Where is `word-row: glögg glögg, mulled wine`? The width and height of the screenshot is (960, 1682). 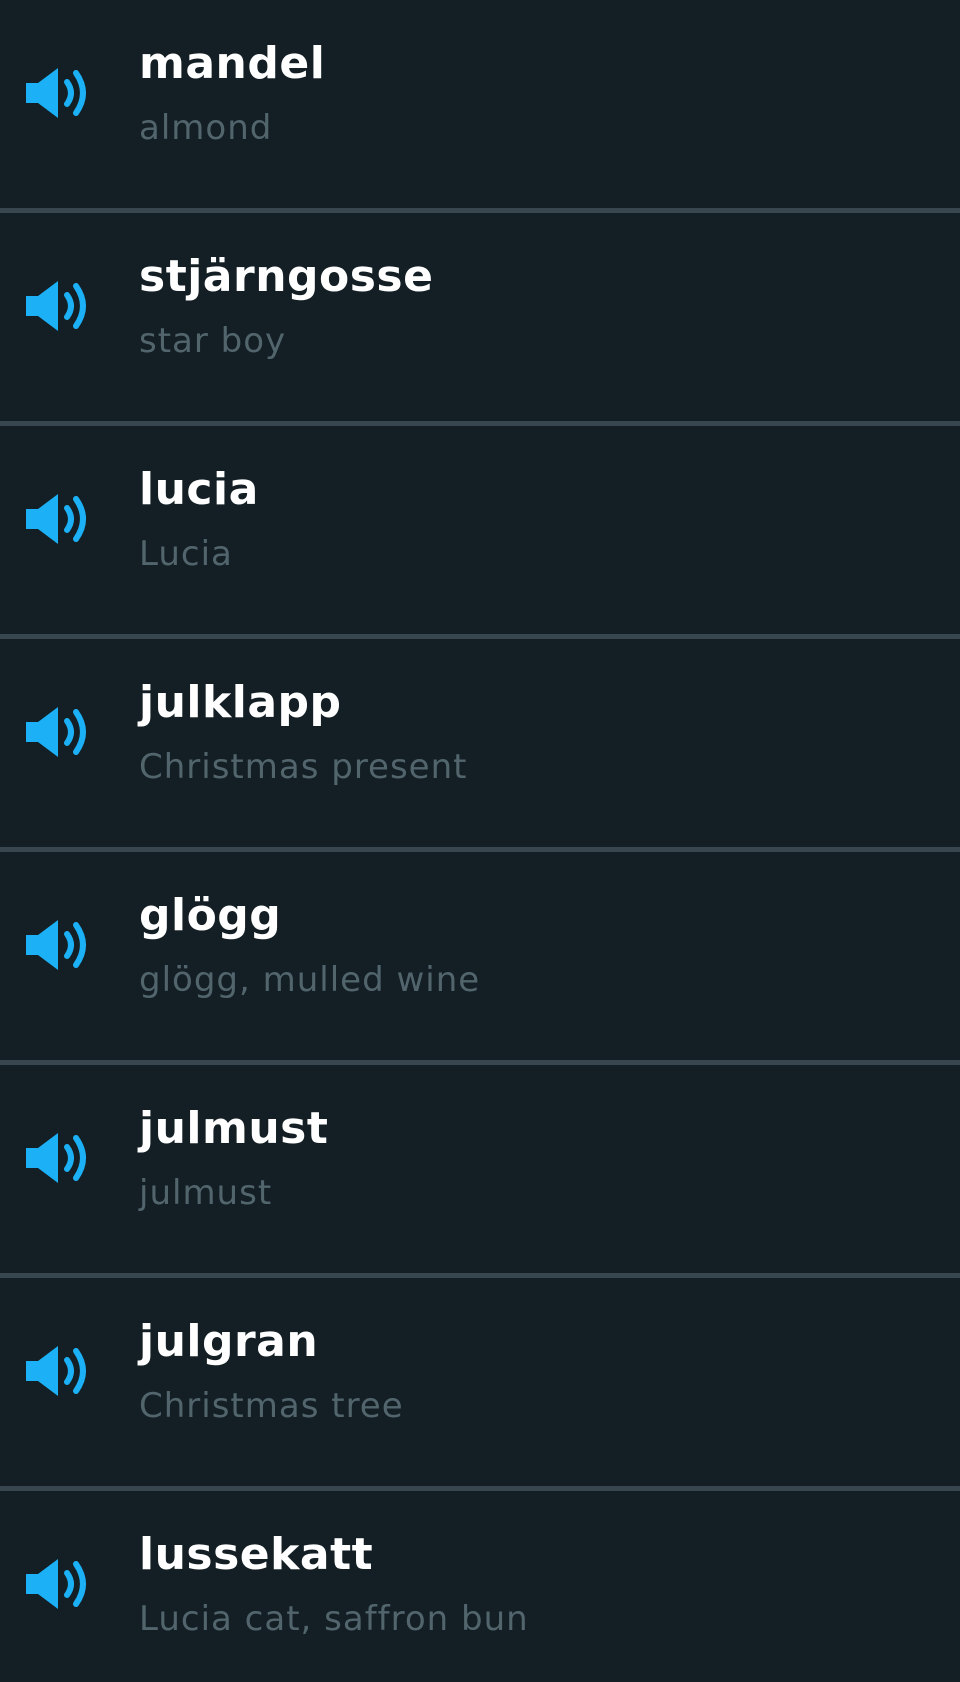 word-row: glögg glögg, mulled wine is located at coordinates (480, 958).